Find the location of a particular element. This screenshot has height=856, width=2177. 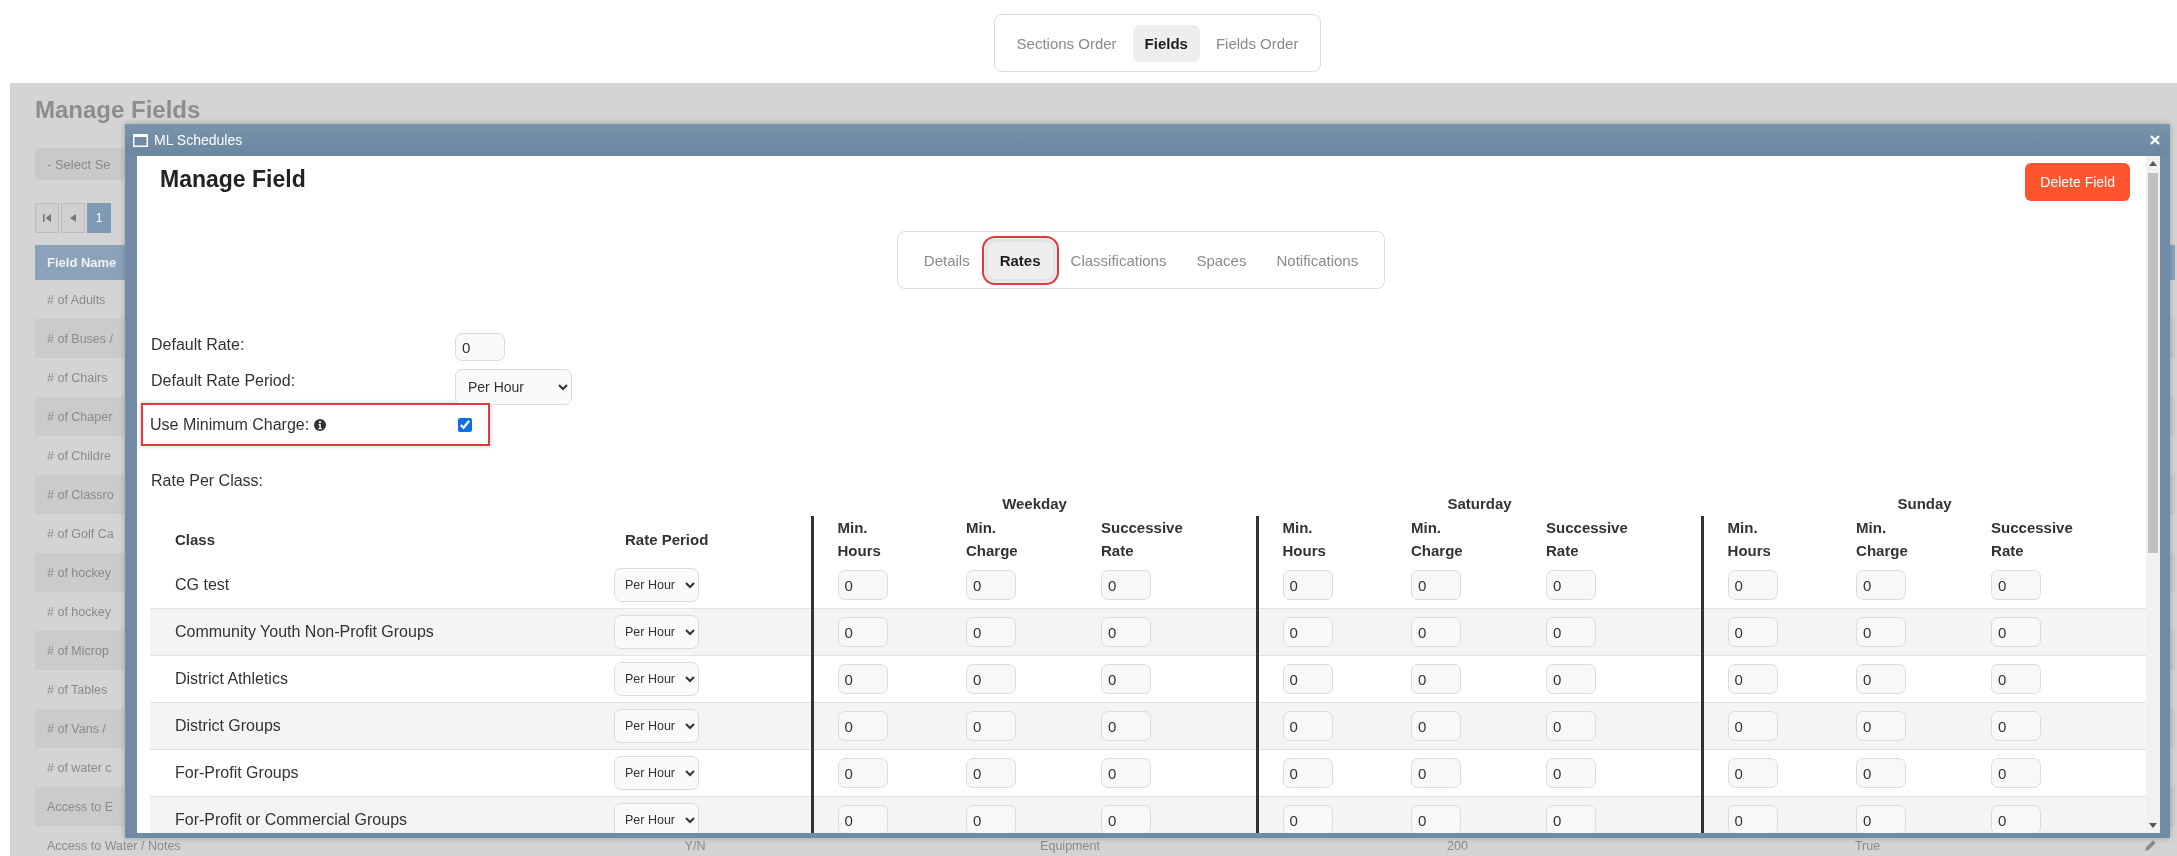

table-cell-text: # of Vans / is located at coordinates (76, 728).